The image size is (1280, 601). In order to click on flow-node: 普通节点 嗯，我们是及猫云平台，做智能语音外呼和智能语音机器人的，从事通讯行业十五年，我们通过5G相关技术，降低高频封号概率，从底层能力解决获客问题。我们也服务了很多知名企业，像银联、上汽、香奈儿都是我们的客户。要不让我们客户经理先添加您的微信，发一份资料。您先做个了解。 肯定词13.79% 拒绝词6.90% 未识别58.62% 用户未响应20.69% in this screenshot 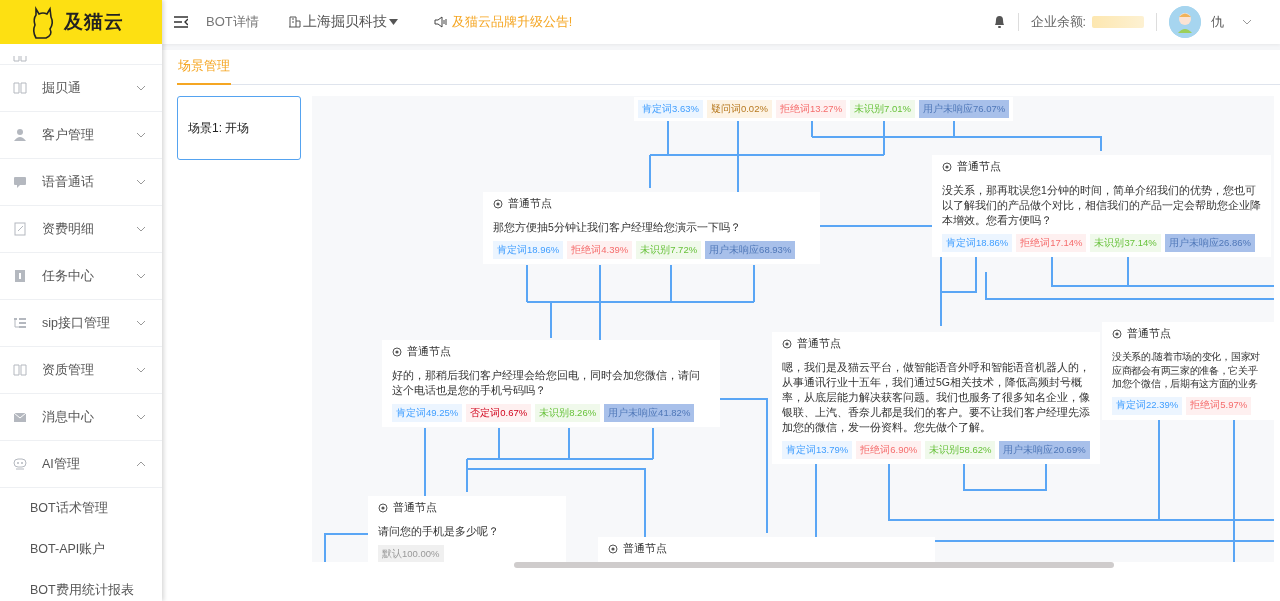, I will do `click(936, 398)`.